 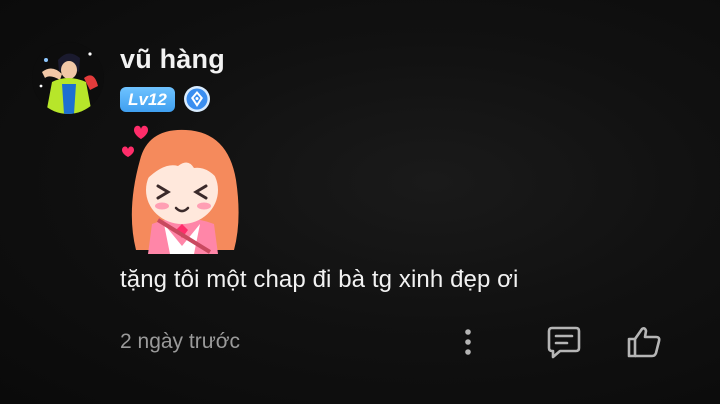 What do you see at coordinates (172, 59) in the screenshot?
I see `username: vũ hàng` at bounding box center [172, 59].